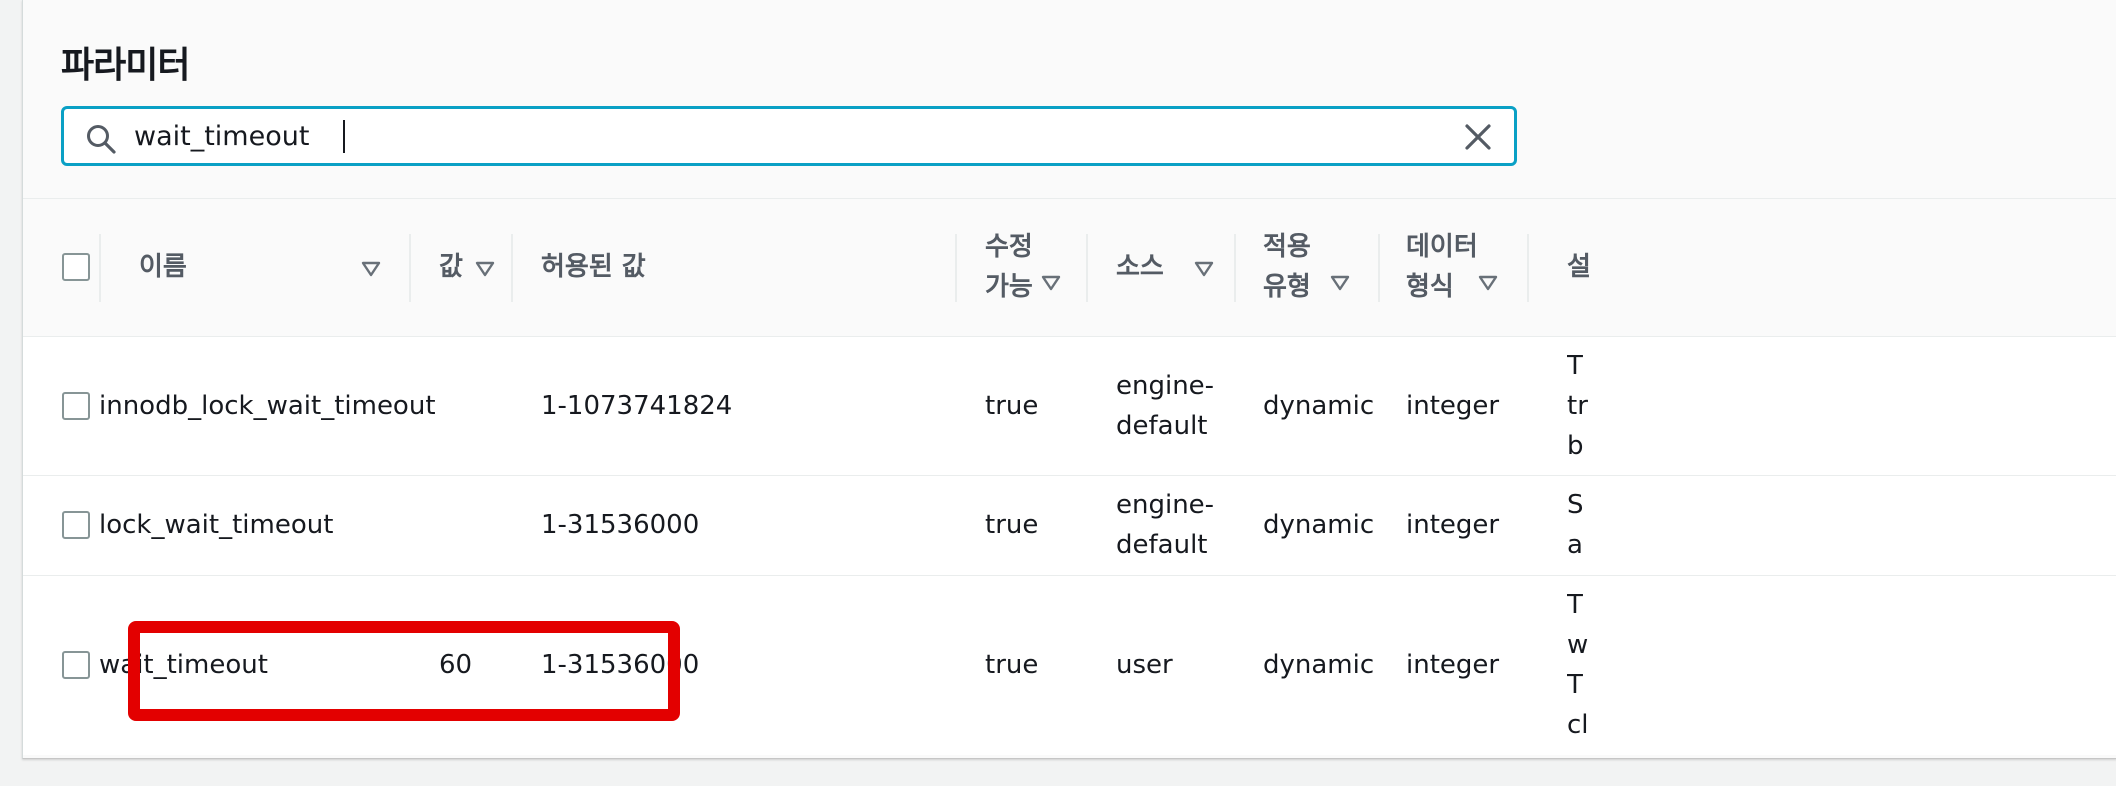 The width and height of the screenshot is (2116, 786). Describe the element at coordinates (1306, 267) in the screenshot. I see `column-header-apply-type: 적용 유형` at that location.